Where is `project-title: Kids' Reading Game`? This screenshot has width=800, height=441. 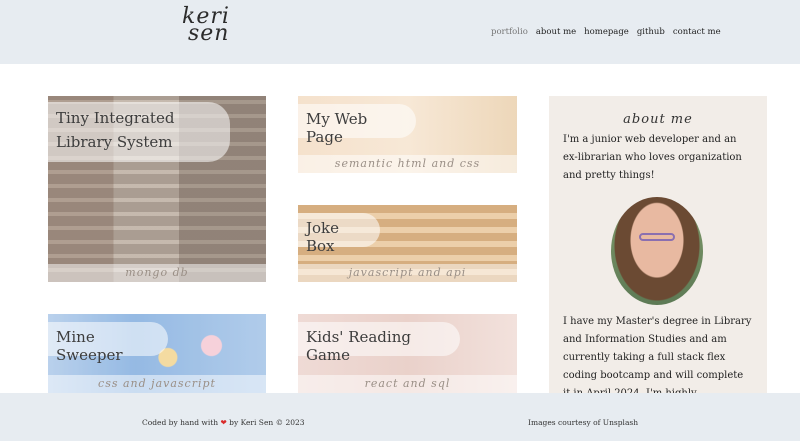 project-title: Kids' Reading Game is located at coordinates (379, 343).